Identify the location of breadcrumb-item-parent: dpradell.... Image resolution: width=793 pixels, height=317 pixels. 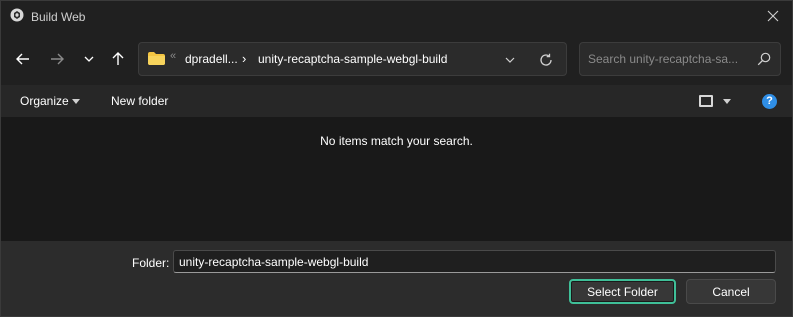
(211, 59).